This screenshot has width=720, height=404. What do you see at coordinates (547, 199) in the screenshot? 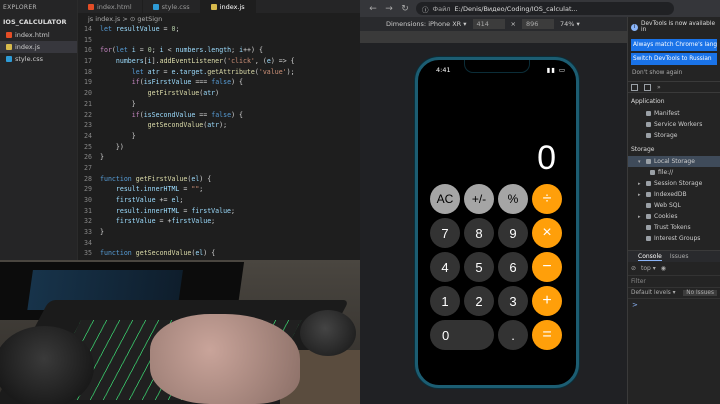
I see `calc-key: ÷` at bounding box center [547, 199].